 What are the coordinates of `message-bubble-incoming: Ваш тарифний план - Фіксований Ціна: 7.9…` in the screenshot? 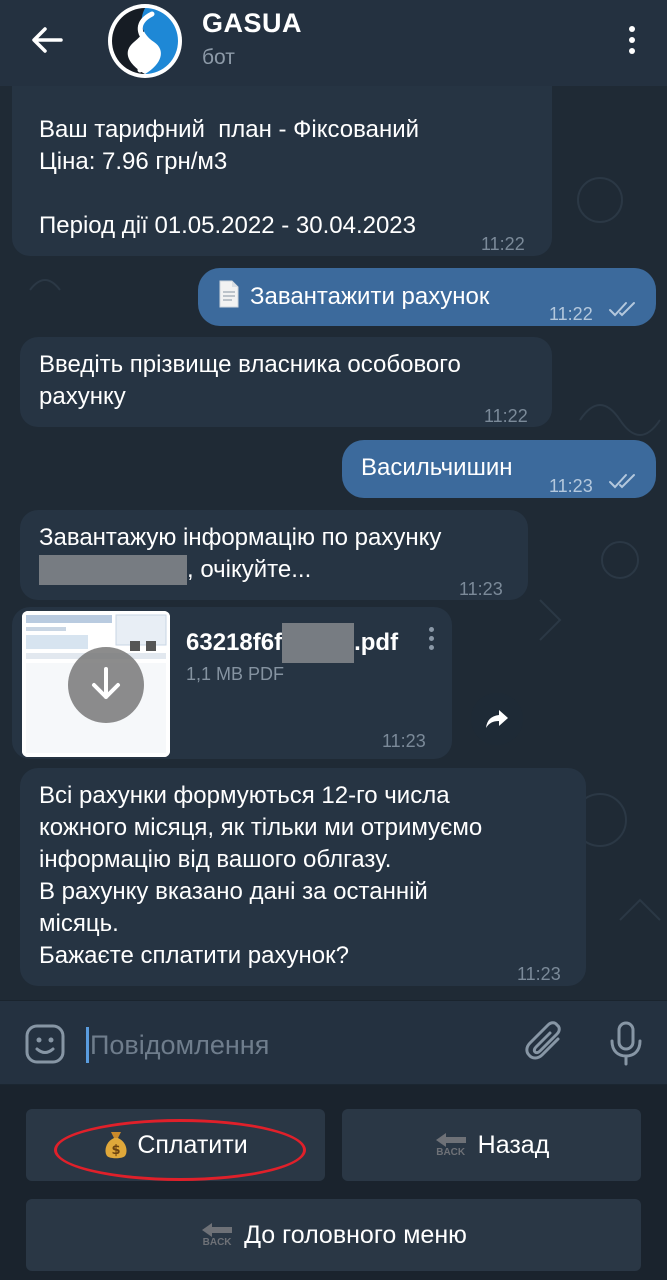 It's located at (282, 158).